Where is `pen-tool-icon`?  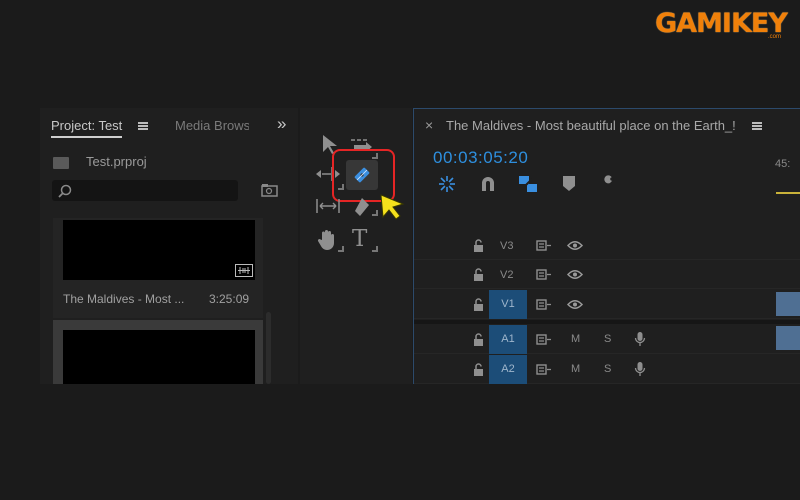
pen-tool-icon is located at coordinates (362, 207).